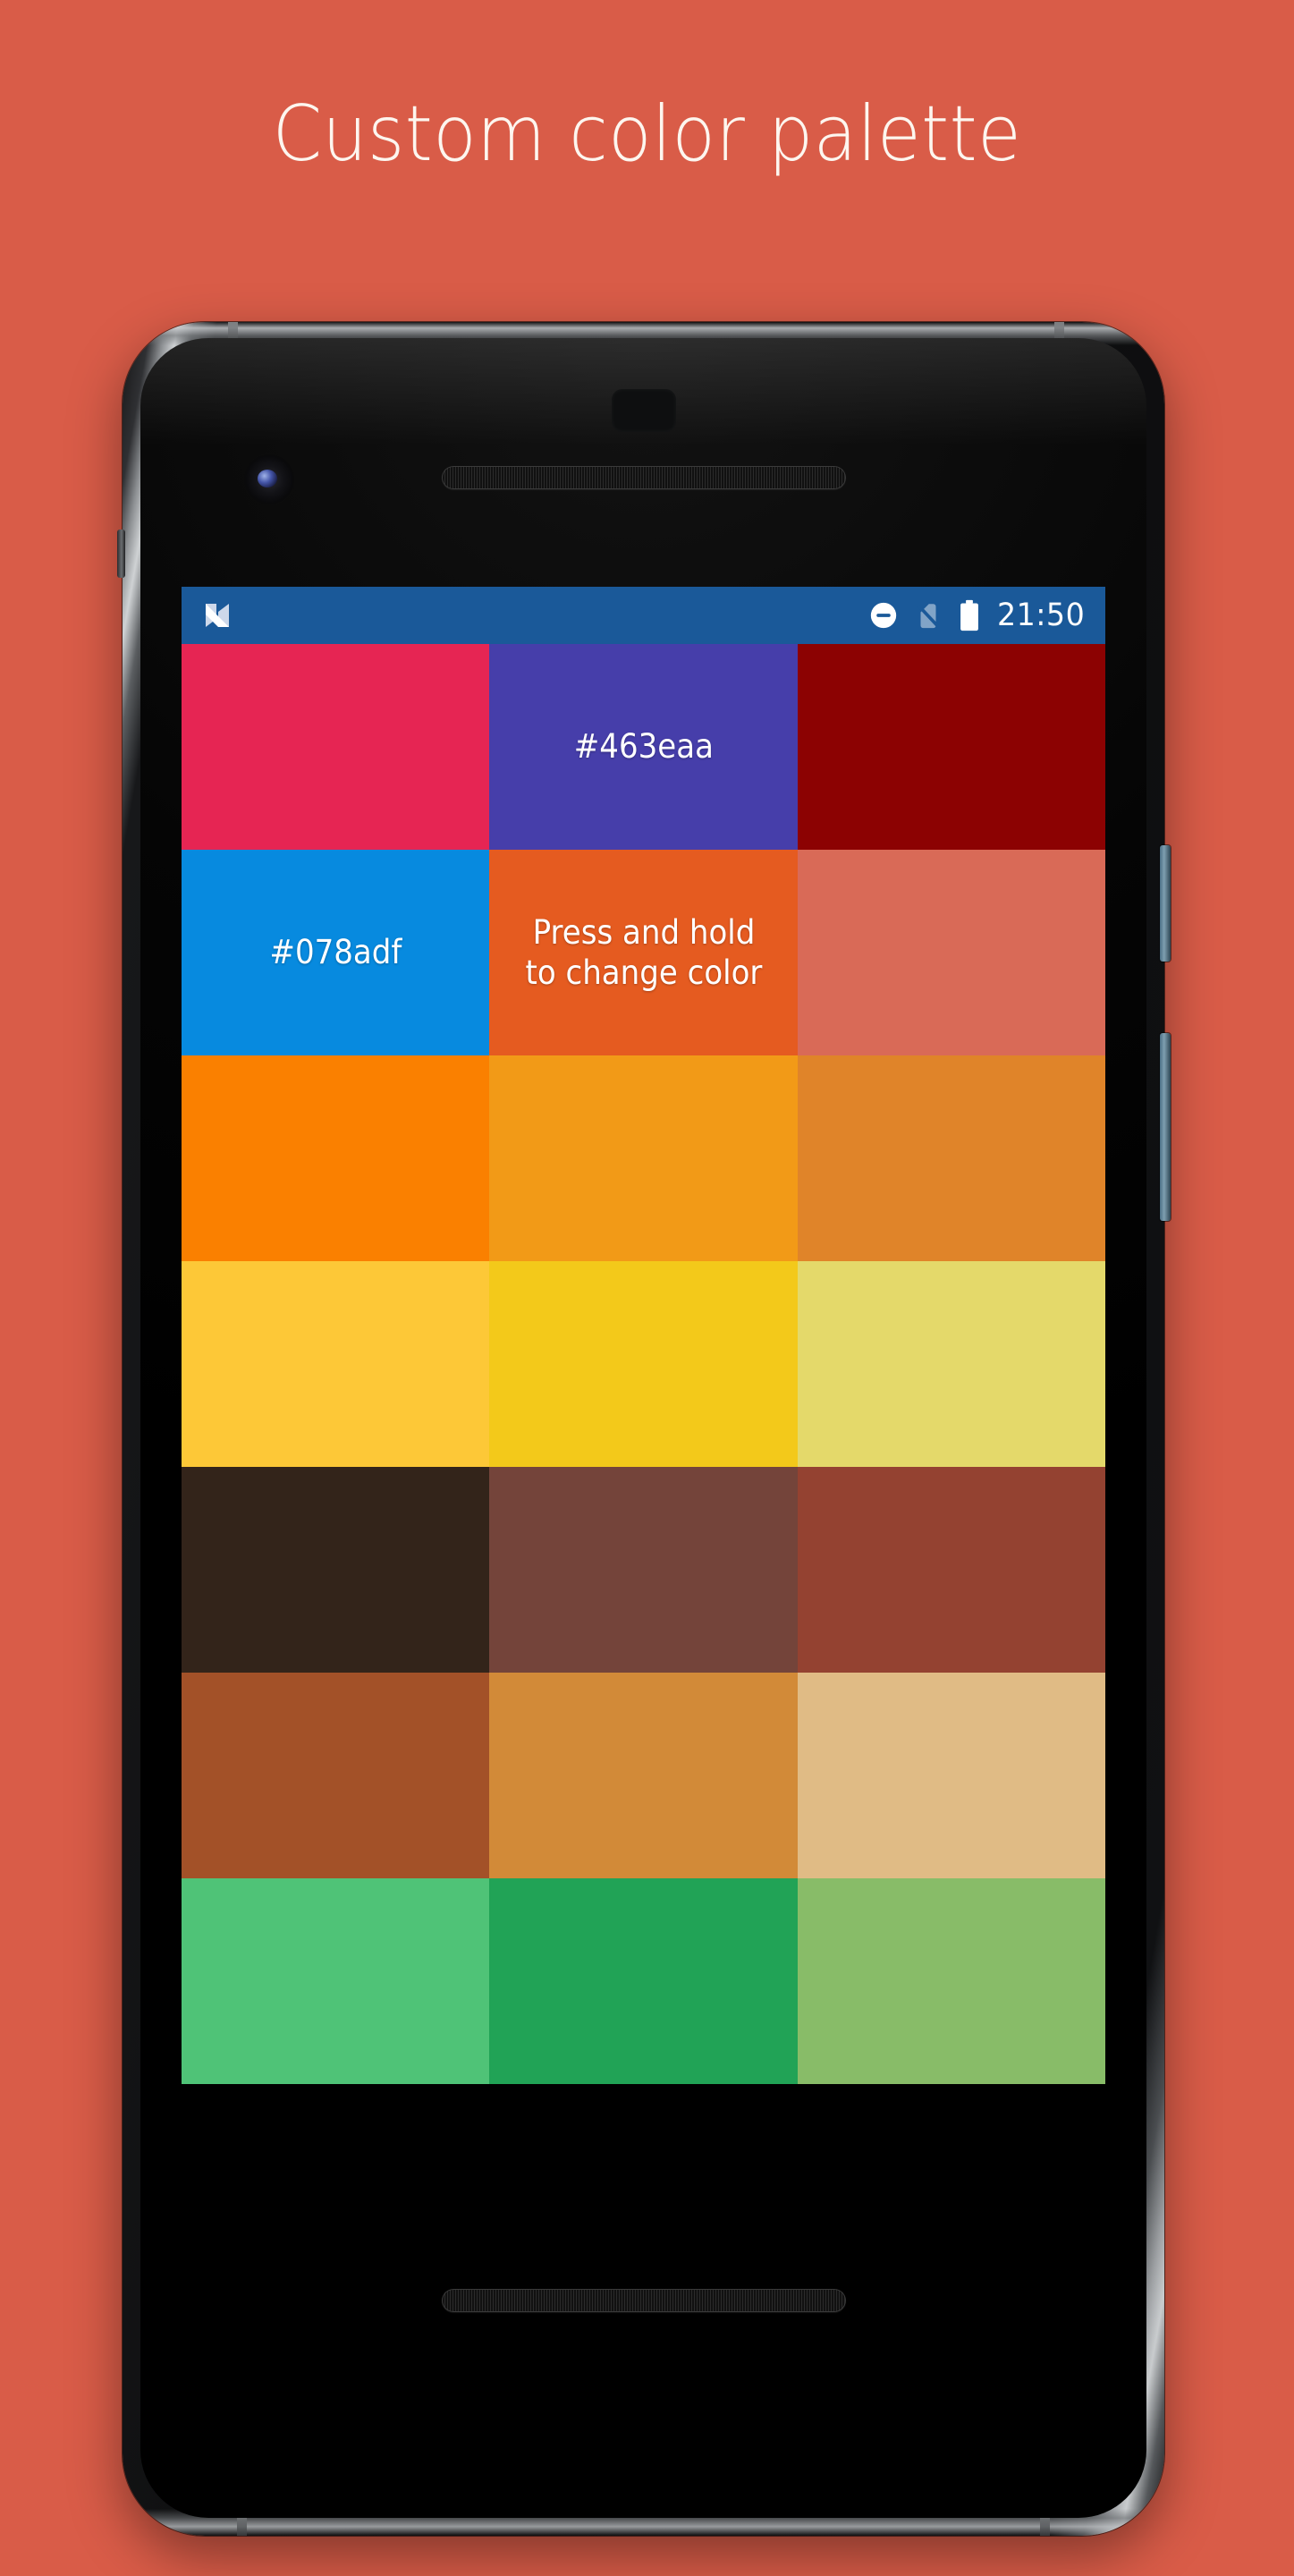 The image size is (1294, 2576). What do you see at coordinates (643, 2300) in the screenshot?
I see `bottom-speaker-grille` at bounding box center [643, 2300].